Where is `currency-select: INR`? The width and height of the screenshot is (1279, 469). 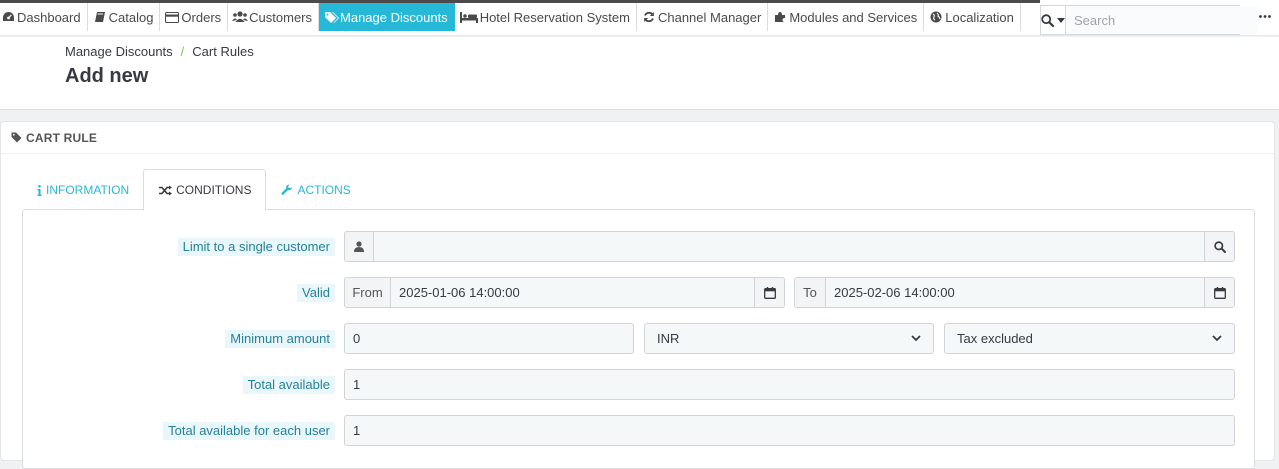 currency-select: INR is located at coordinates (789, 338).